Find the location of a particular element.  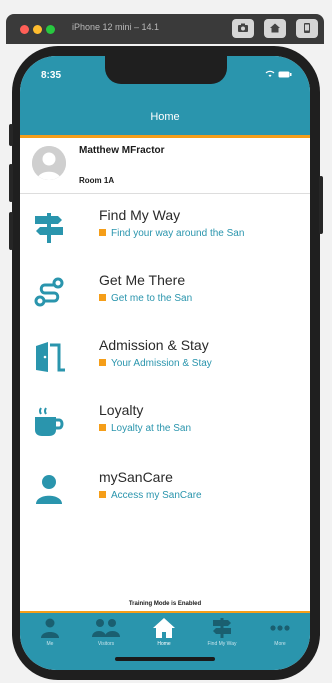

status-time: 8:35 is located at coordinates (51, 75).